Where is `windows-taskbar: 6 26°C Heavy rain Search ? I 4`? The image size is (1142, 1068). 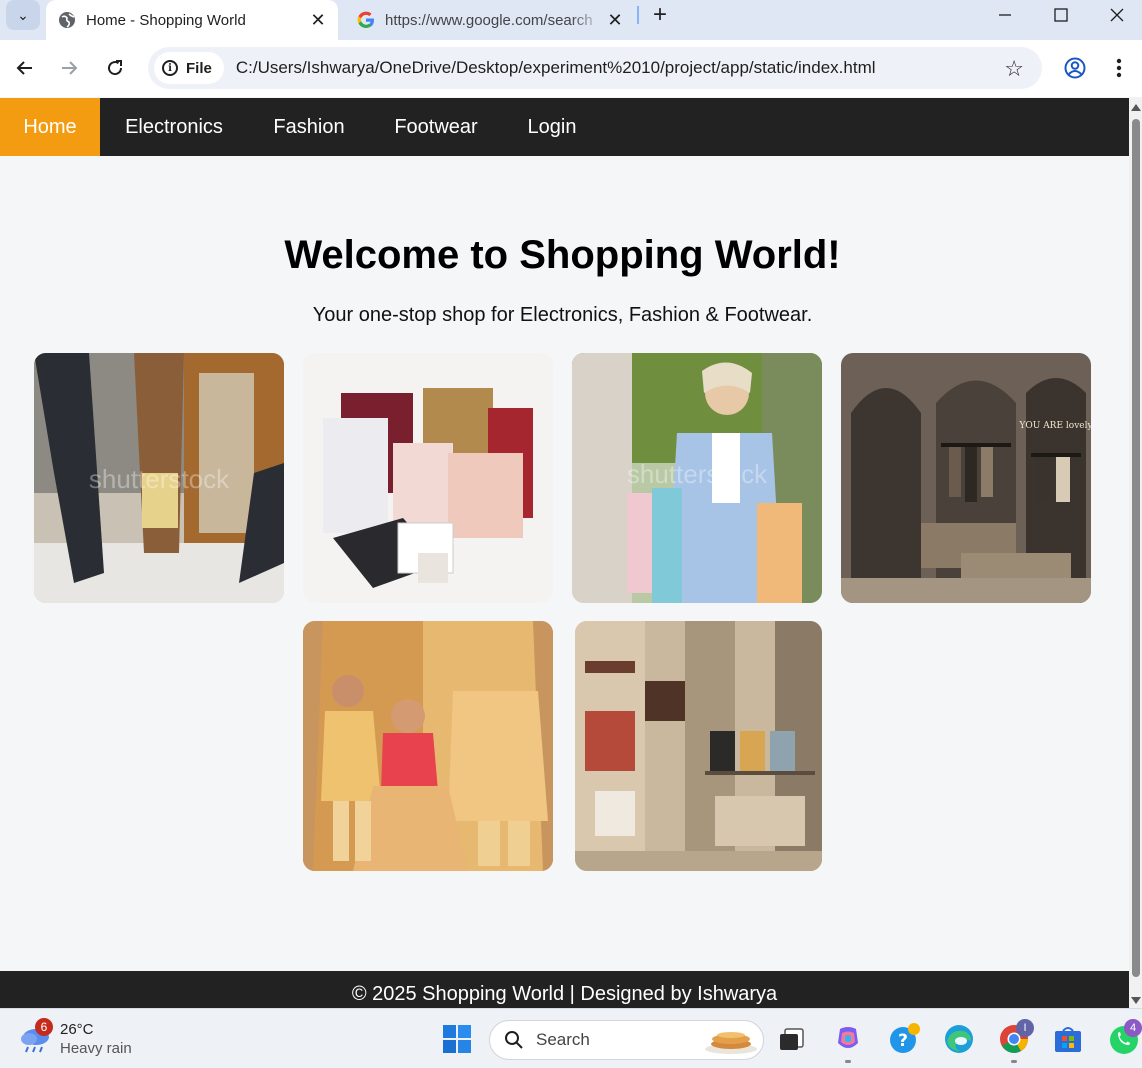
windows-taskbar: 6 26°C Heavy rain Search ? I 4 is located at coordinates (571, 1038).